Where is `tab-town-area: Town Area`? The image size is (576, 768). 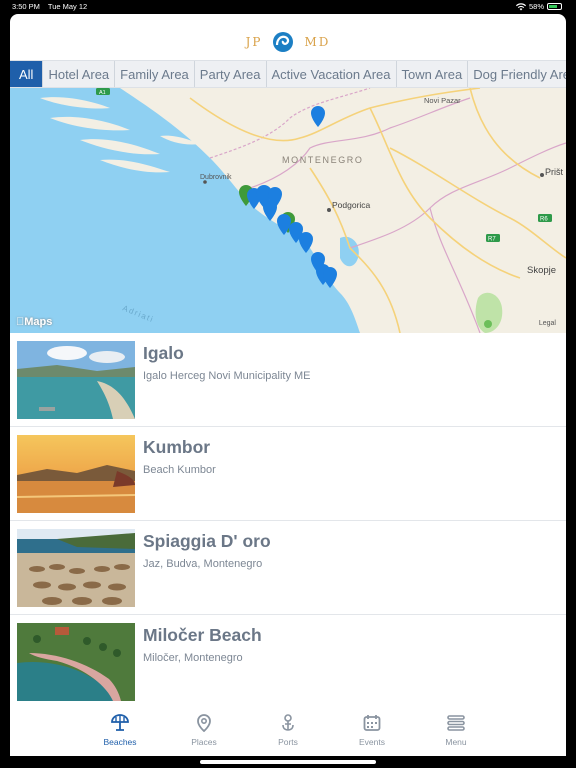 tab-town-area: Town Area is located at coordinates (433, 74).